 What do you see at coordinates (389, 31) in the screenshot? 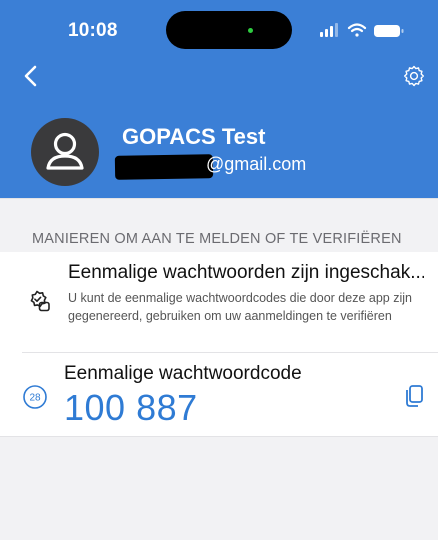
I see `battery-icon` at bounding box center [389, 31].